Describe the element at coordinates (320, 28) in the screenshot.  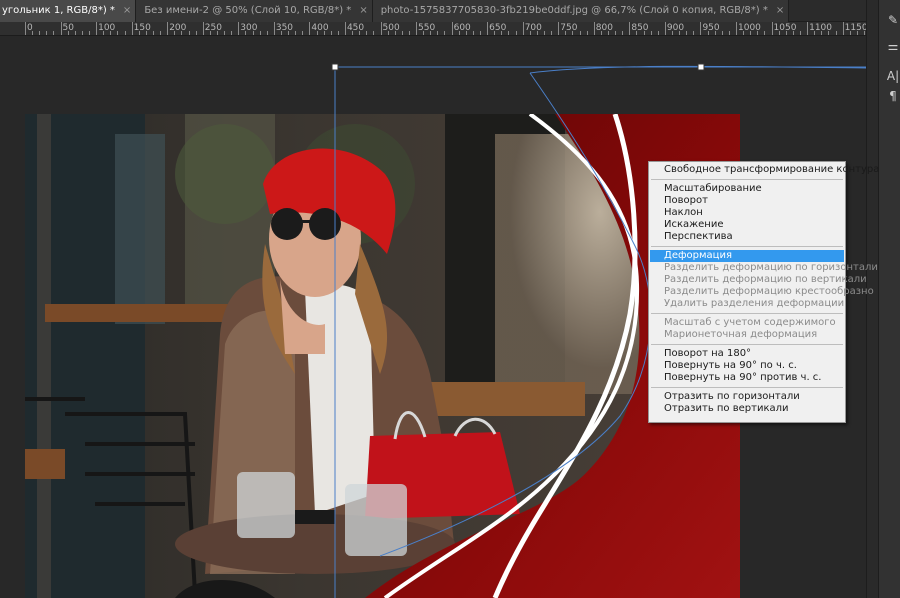
I see `ruler-label: 400` at that location.